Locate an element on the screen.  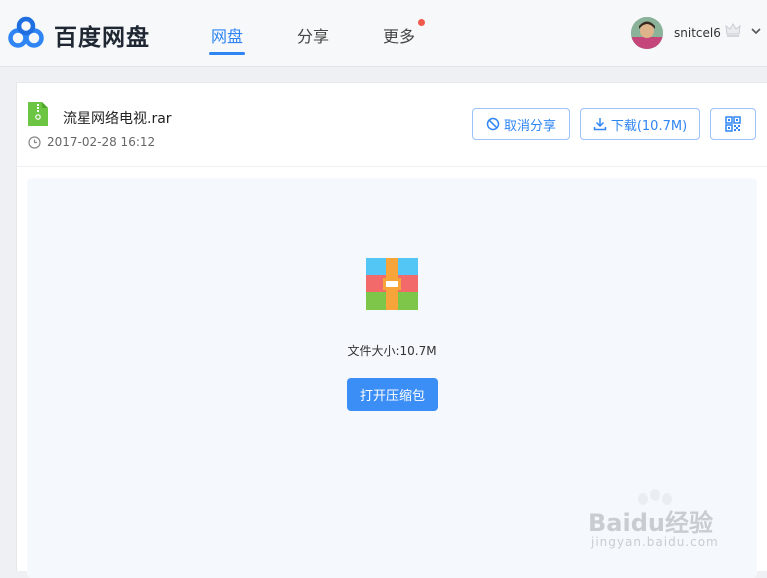
watermark-text: Baidu经验 is located at coordinates (650, 523).